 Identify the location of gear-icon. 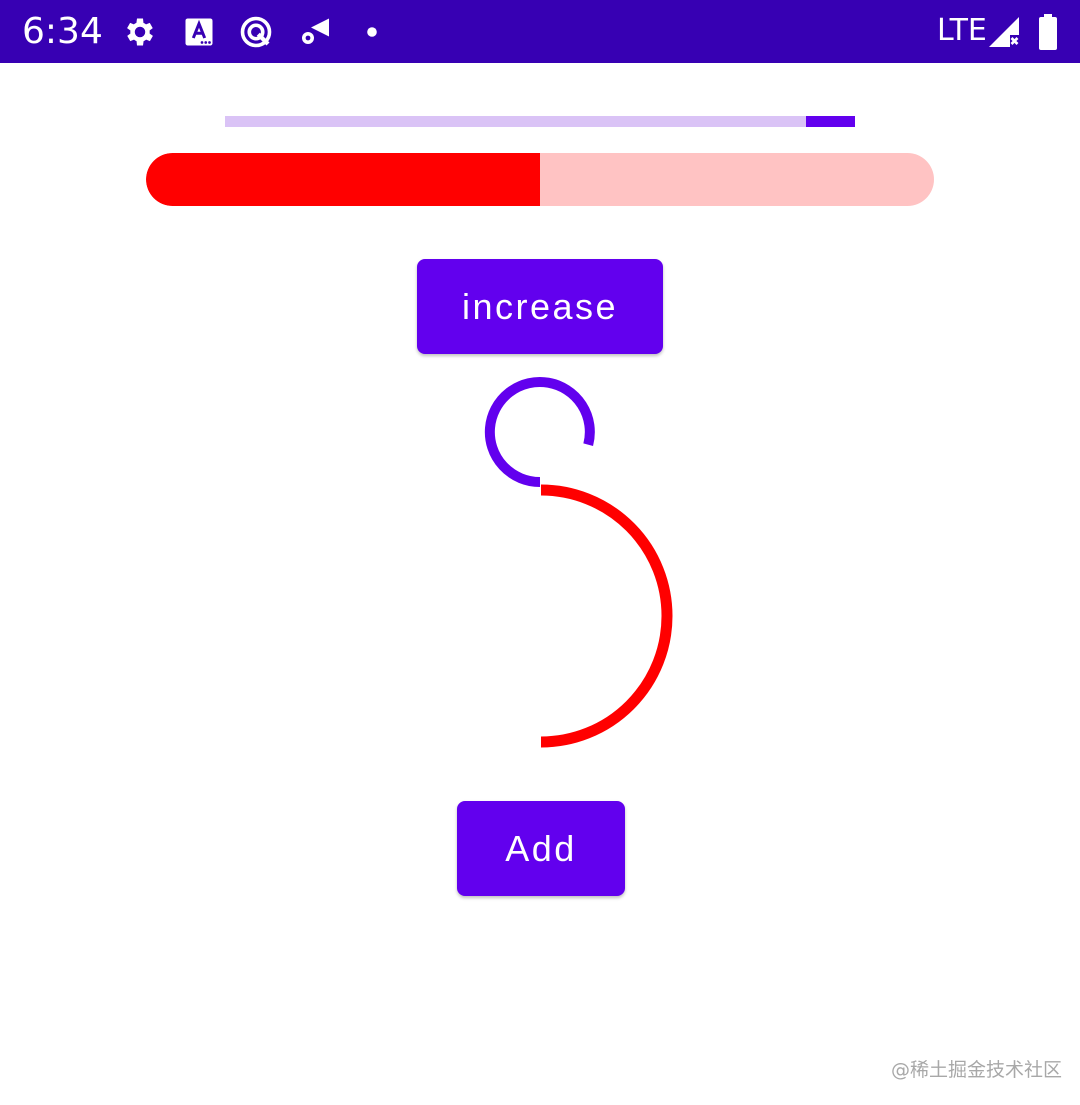
(140, 32).